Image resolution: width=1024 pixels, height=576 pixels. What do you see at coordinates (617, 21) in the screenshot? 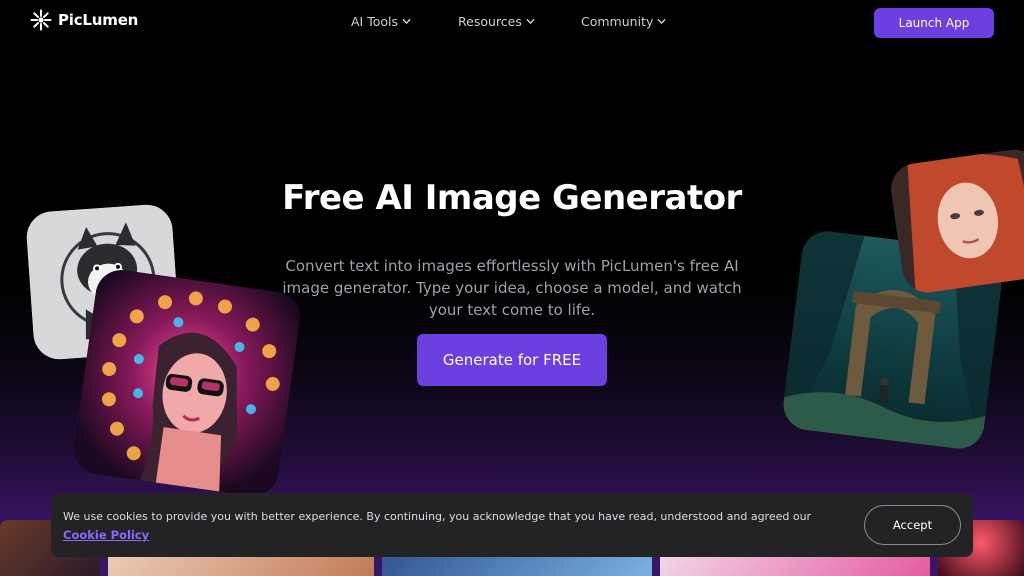
I see `nav-community-label: Community` at bounding box center [617, 21].